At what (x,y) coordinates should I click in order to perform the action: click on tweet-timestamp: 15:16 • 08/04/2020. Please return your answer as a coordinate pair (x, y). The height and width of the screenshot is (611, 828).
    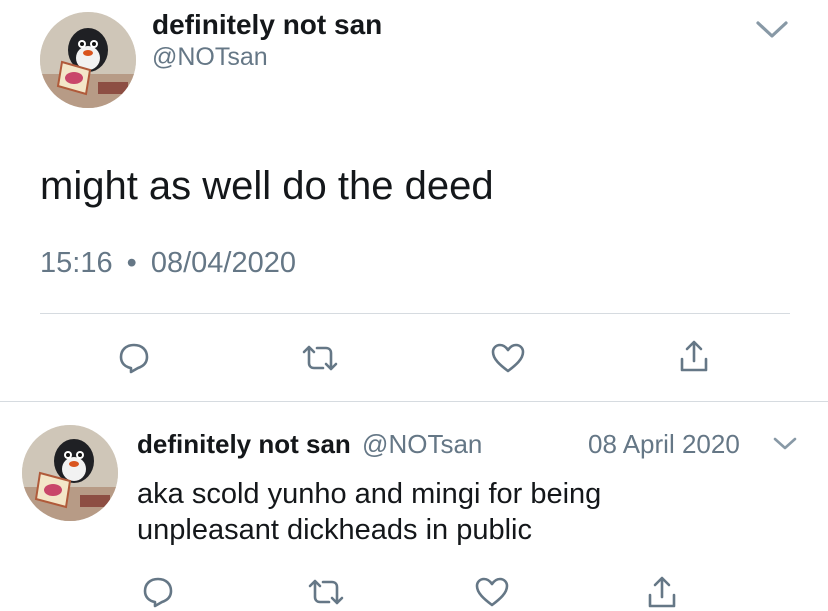
    Looking at the image, I should click on (168, 263).